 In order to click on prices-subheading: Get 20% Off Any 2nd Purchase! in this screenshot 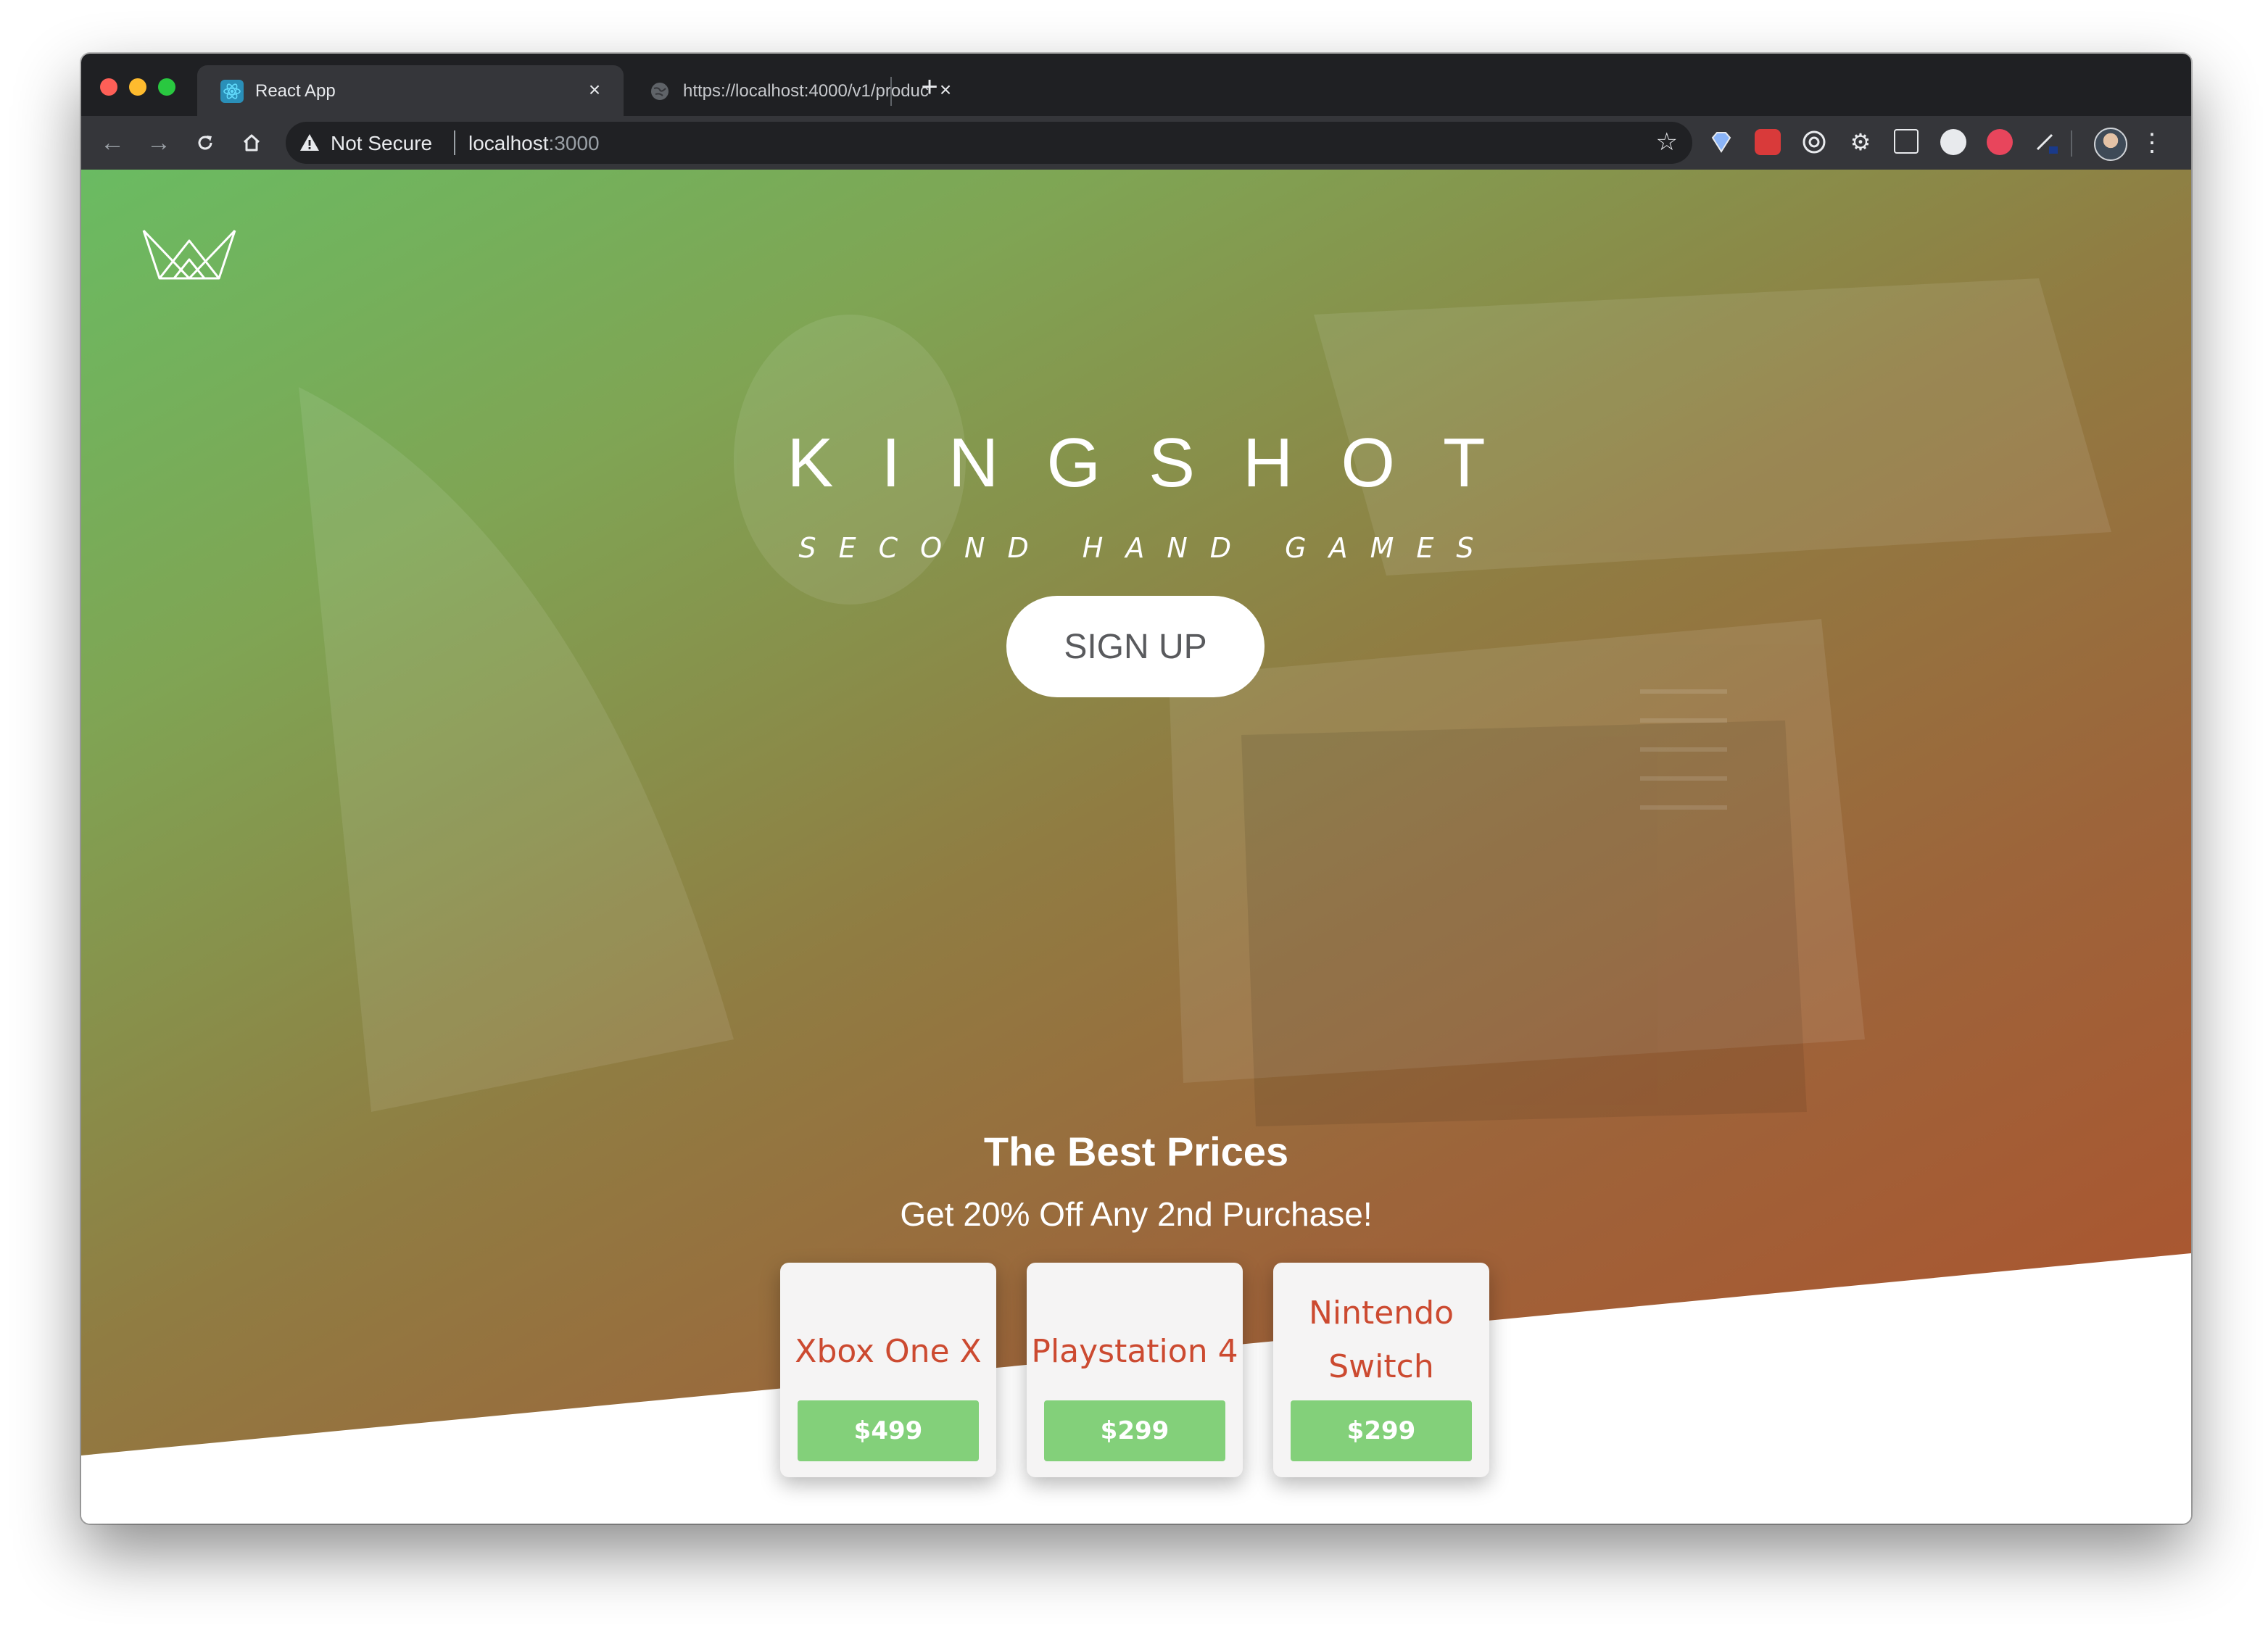, I will do `click(1136, 1214)`.